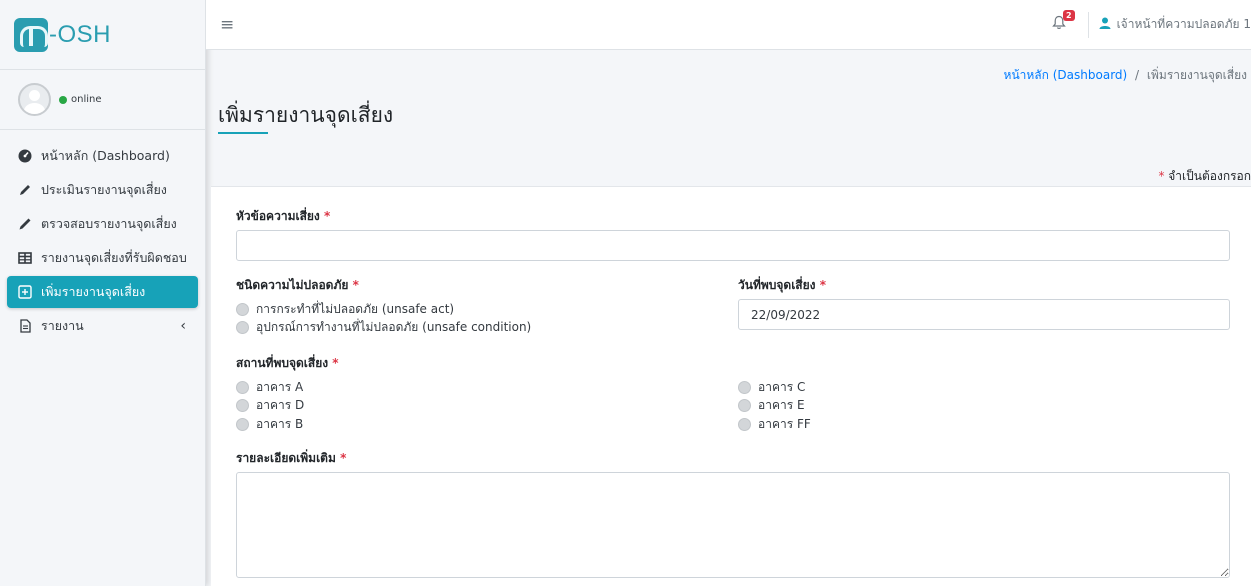 Image resolution: width=1251 pixels, height=586 pixels. Describe the element at coordinates (63, 99) in the screenshot. I see `online-dot-icon` at that location.